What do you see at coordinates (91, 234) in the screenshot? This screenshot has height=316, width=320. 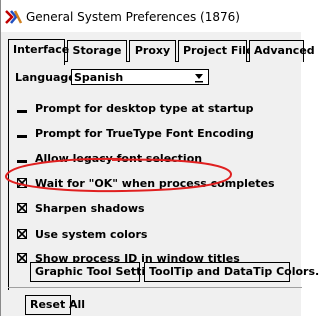 I see `option-label: Use system colors` at bounding box center [91, 234].